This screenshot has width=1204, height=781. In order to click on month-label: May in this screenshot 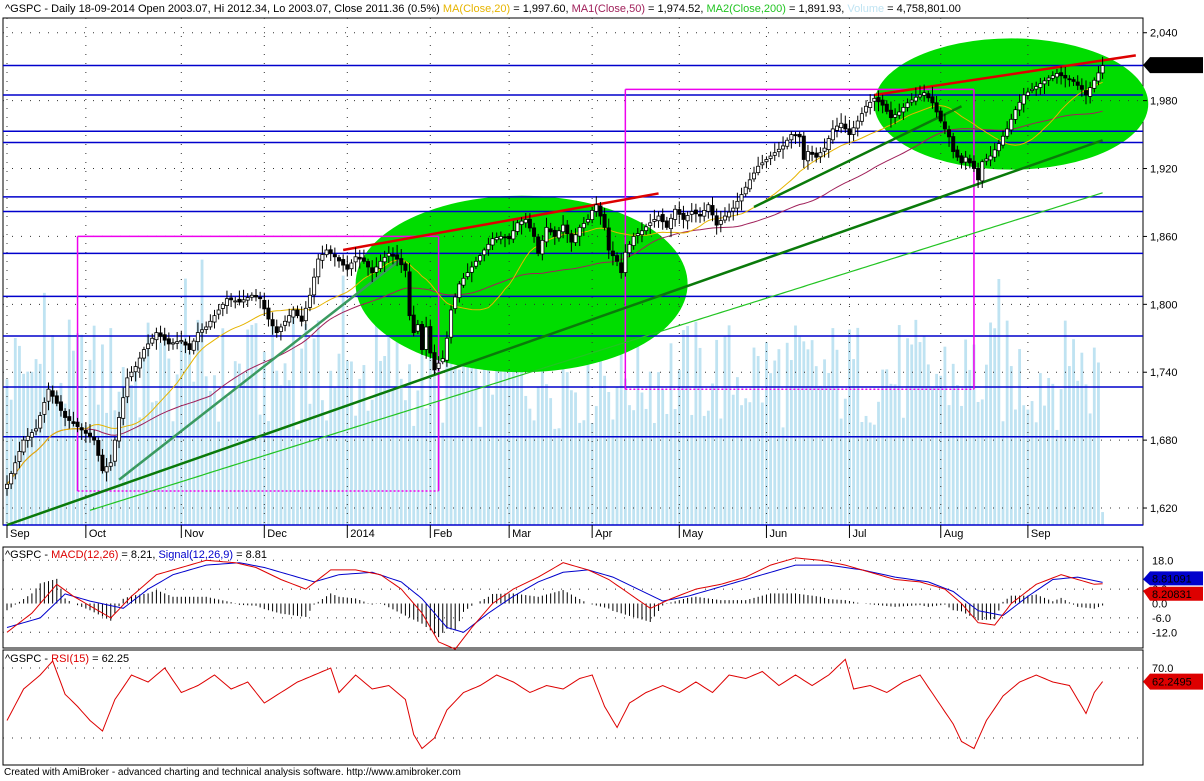, I will do `click(692, 534)`.